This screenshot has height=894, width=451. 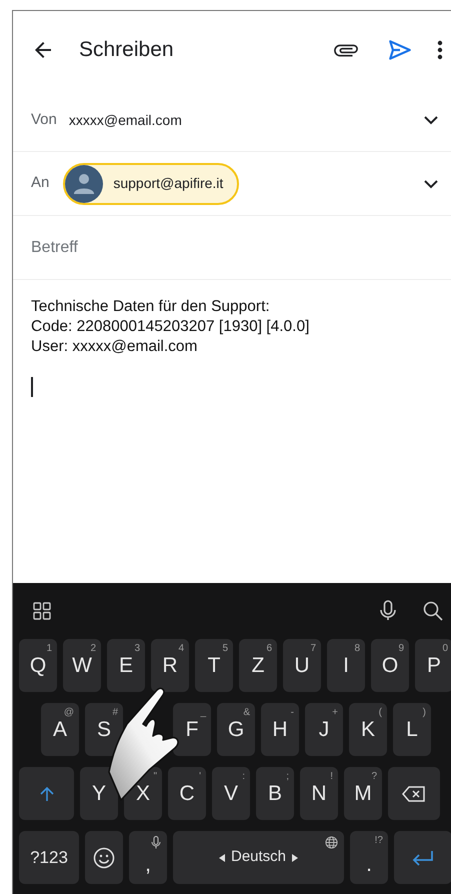 I want to click on key-hint: 6, so click(x=269, y=649).